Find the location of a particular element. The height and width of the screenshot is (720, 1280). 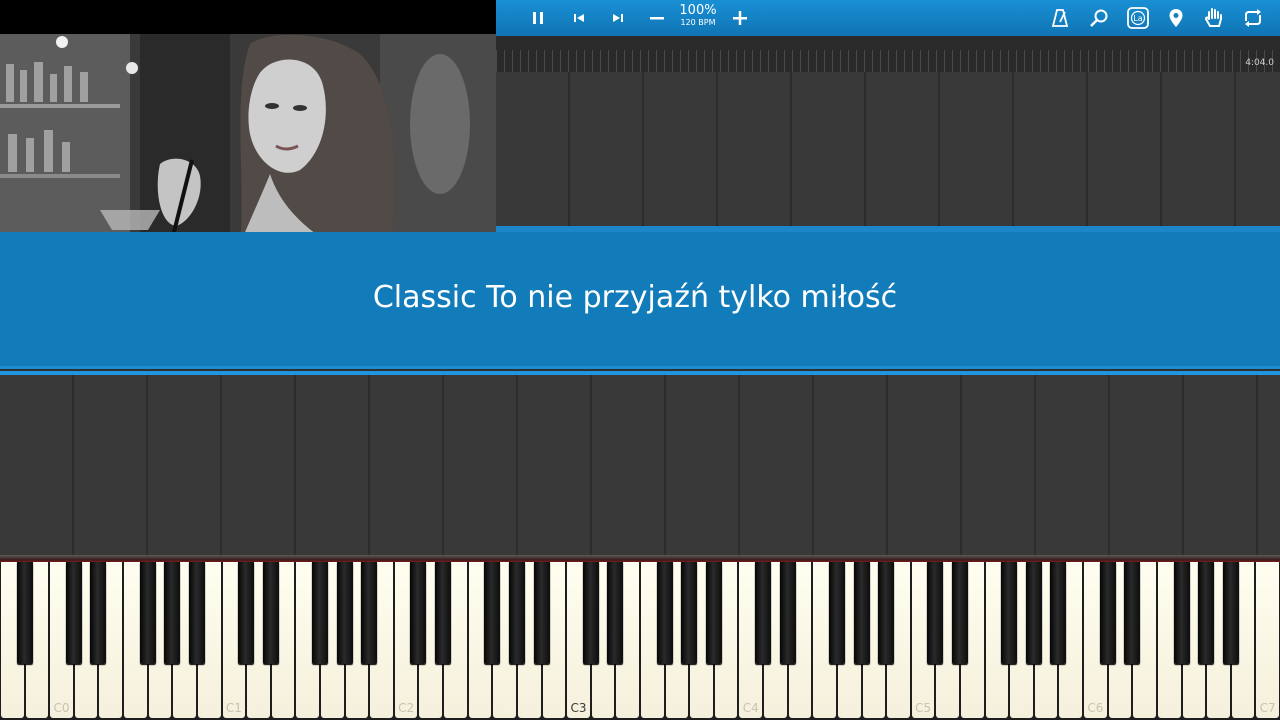

song-duration: 4:04.0 is located at coordinates (1259, 63).